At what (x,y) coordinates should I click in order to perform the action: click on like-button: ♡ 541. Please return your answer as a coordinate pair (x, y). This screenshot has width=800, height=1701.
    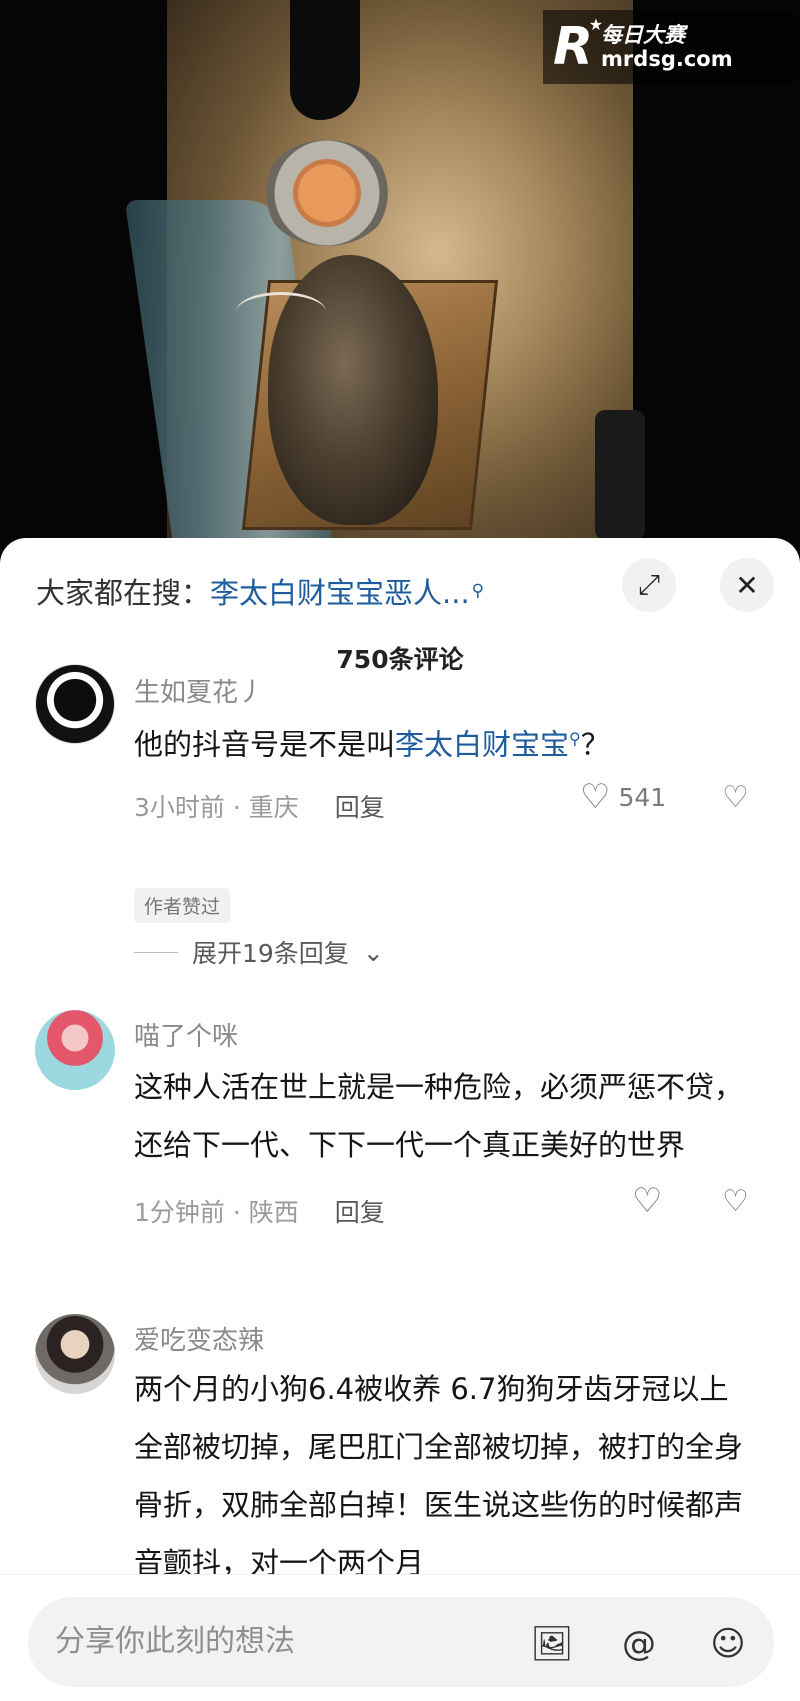
    Looking at the image, I should click on (623, 797).